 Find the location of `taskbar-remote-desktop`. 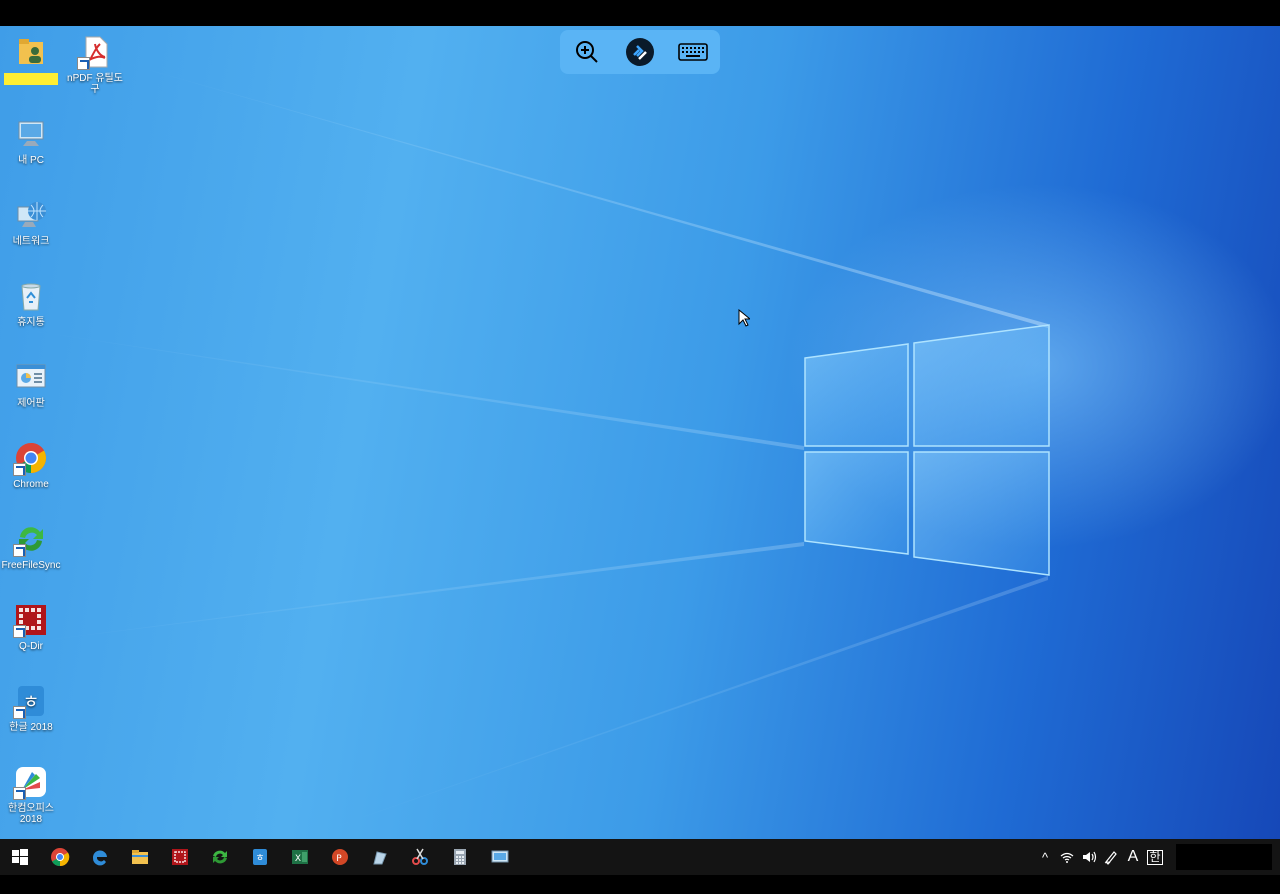

taskbar-remote-desktop is located at coordinates (500, 857).